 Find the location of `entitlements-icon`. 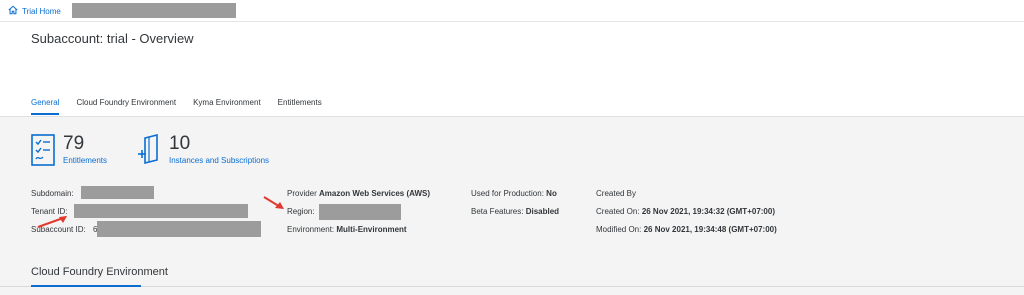

entitlements-icon is located at coordinates (43, 152).